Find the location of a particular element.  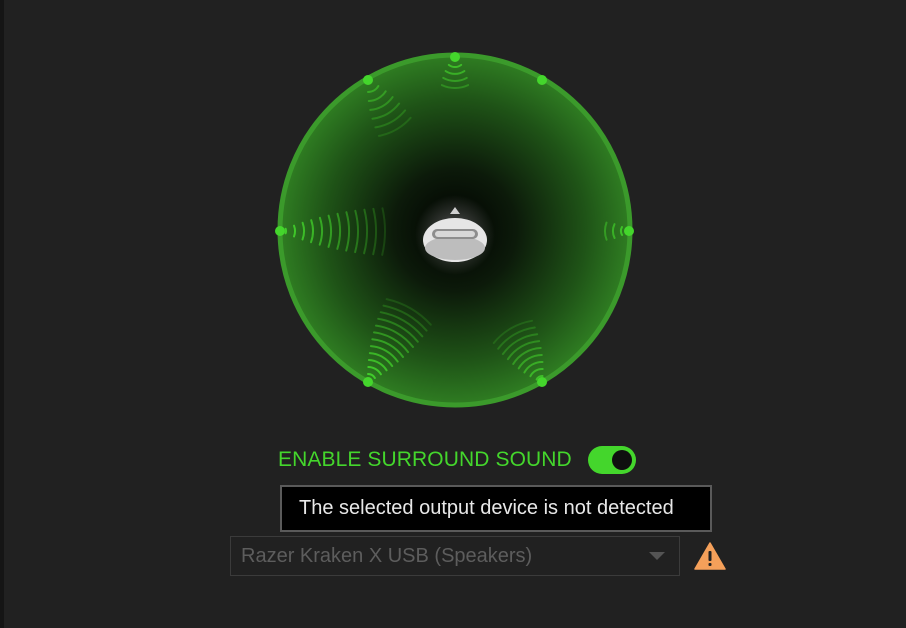

speaker-side-left-dot is located at coordinates (280, 231).